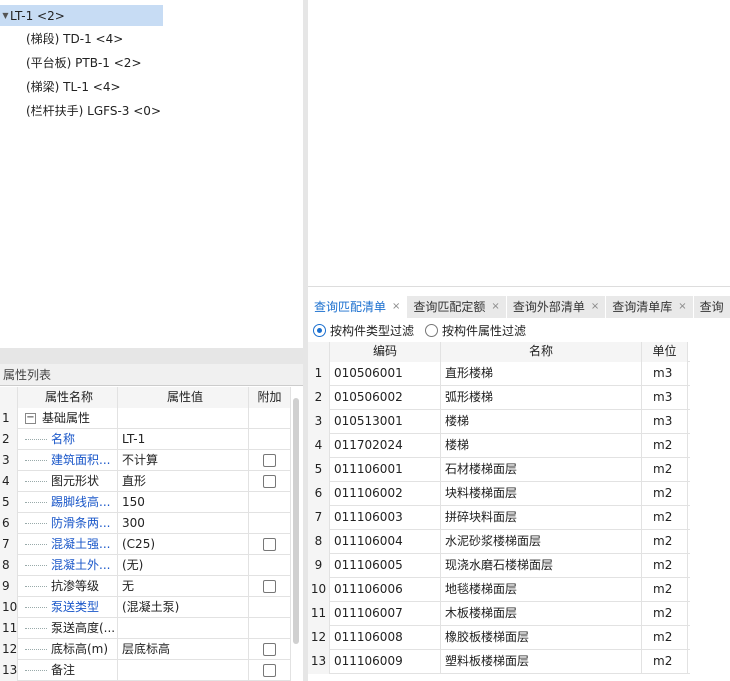 This screenshot has height=681, width=730. I want to click on row-index: 6, so click(319, 494).